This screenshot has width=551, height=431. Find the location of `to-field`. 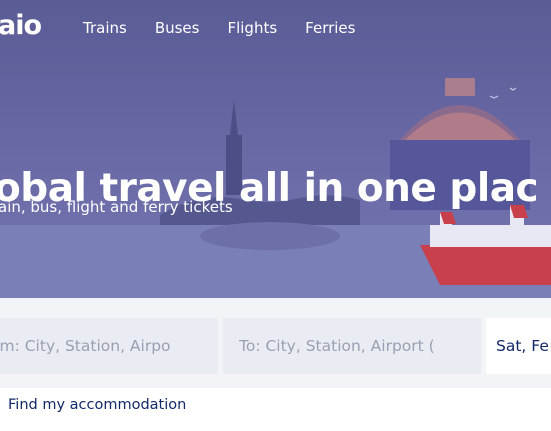

to-field is located at coordinates (352, 346).